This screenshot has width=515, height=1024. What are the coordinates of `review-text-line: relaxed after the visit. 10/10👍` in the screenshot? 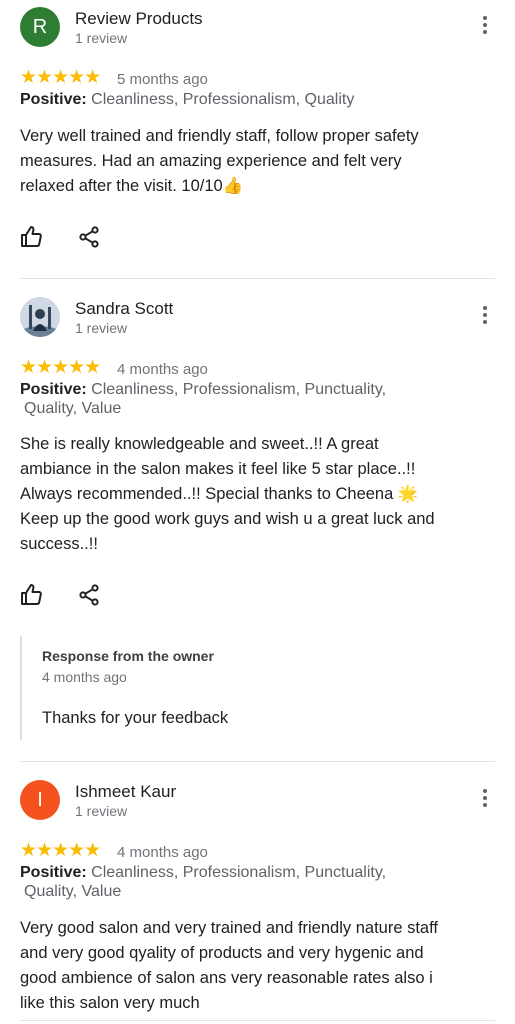 It's located at (132, 186).